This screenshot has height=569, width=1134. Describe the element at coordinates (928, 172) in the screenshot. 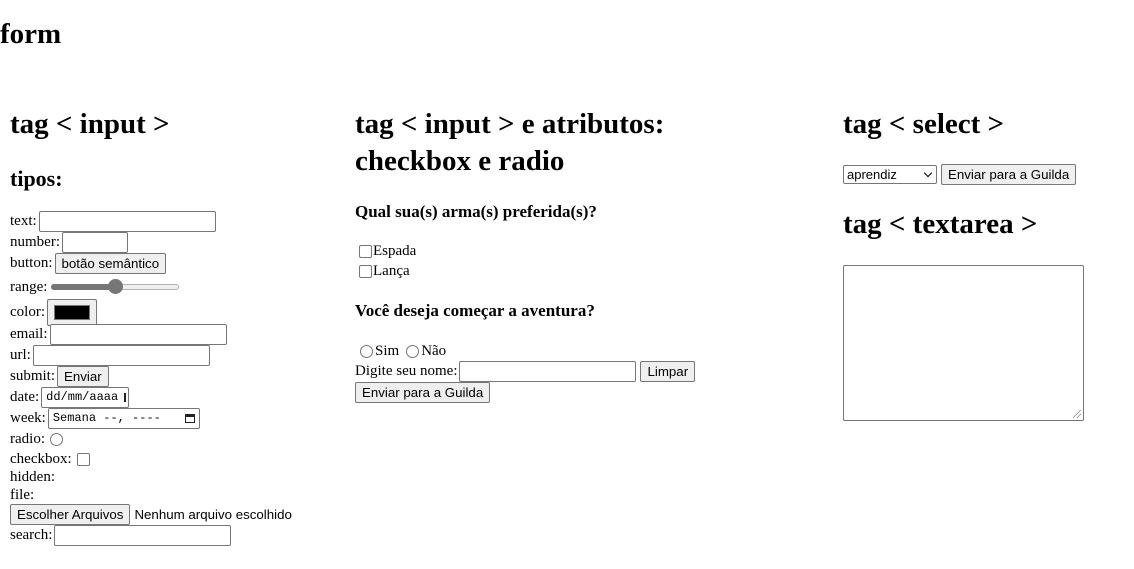

I see `chevron-down-icon` at that location.